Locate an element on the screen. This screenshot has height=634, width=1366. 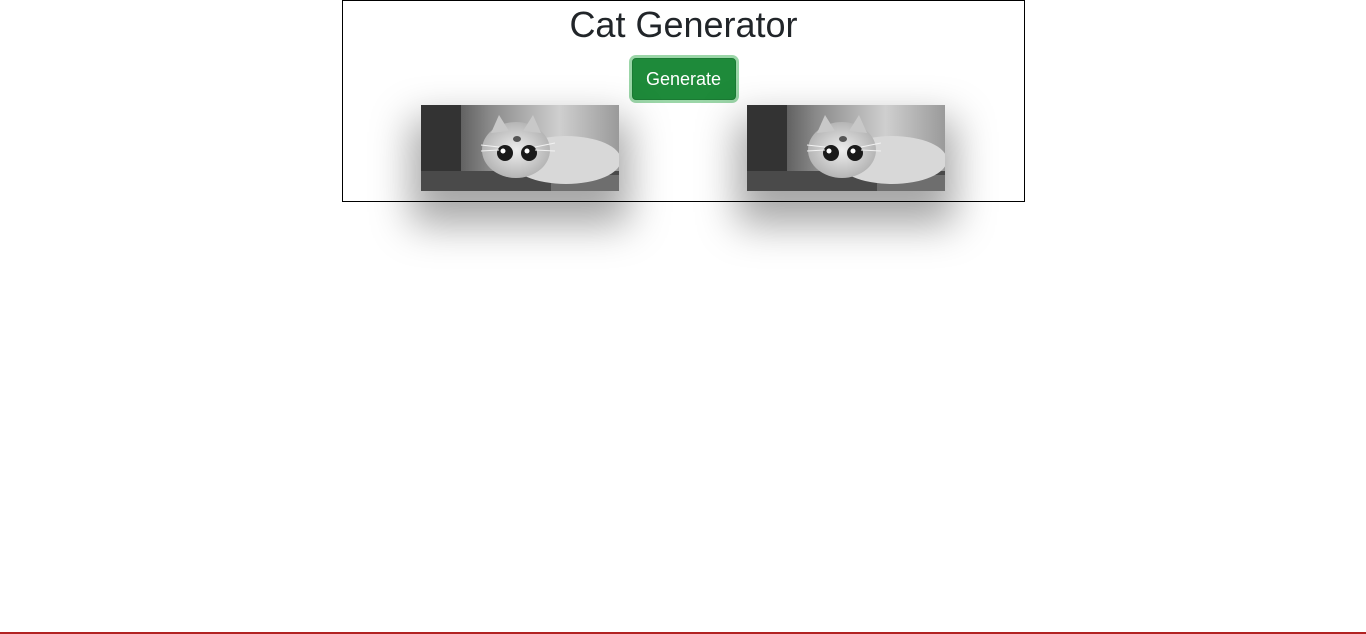
cat-image-row is located at coordinates (683, 148).